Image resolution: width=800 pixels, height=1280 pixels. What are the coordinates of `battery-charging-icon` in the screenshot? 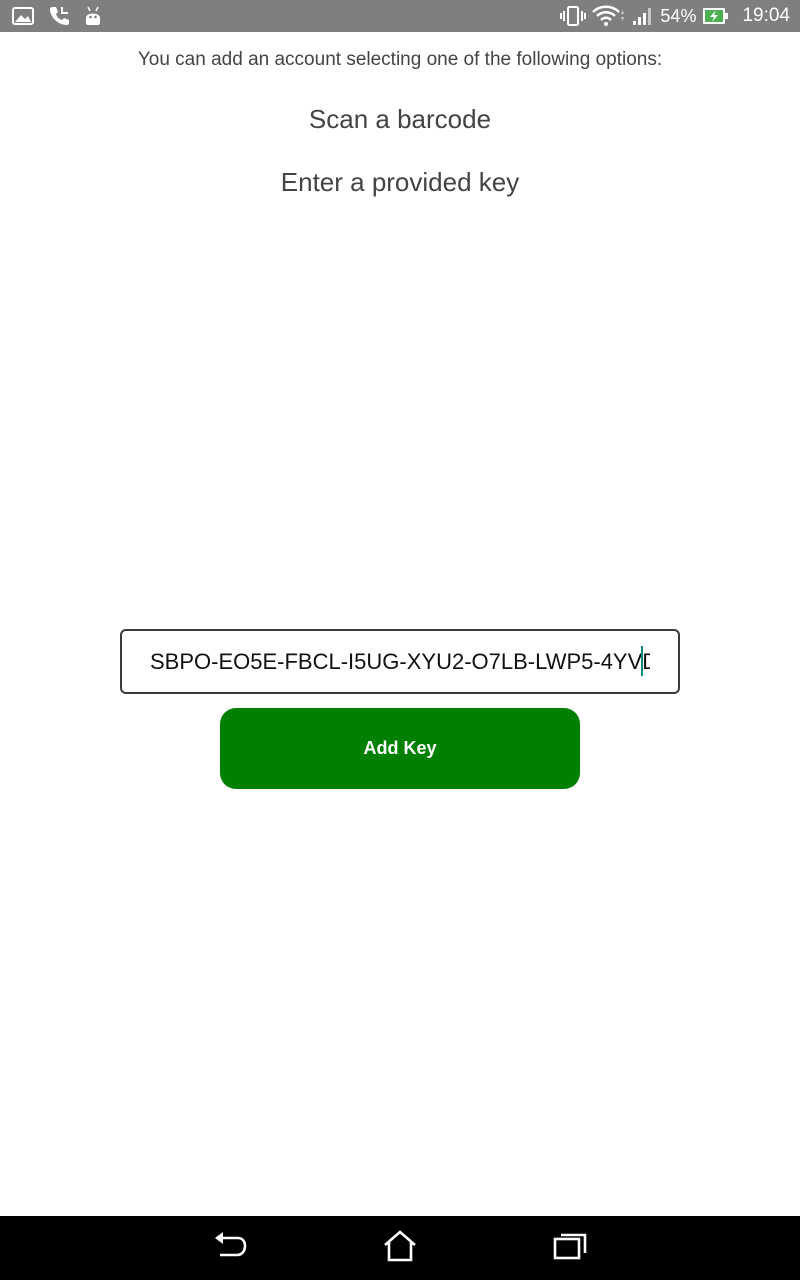 It's located at (716, 16).